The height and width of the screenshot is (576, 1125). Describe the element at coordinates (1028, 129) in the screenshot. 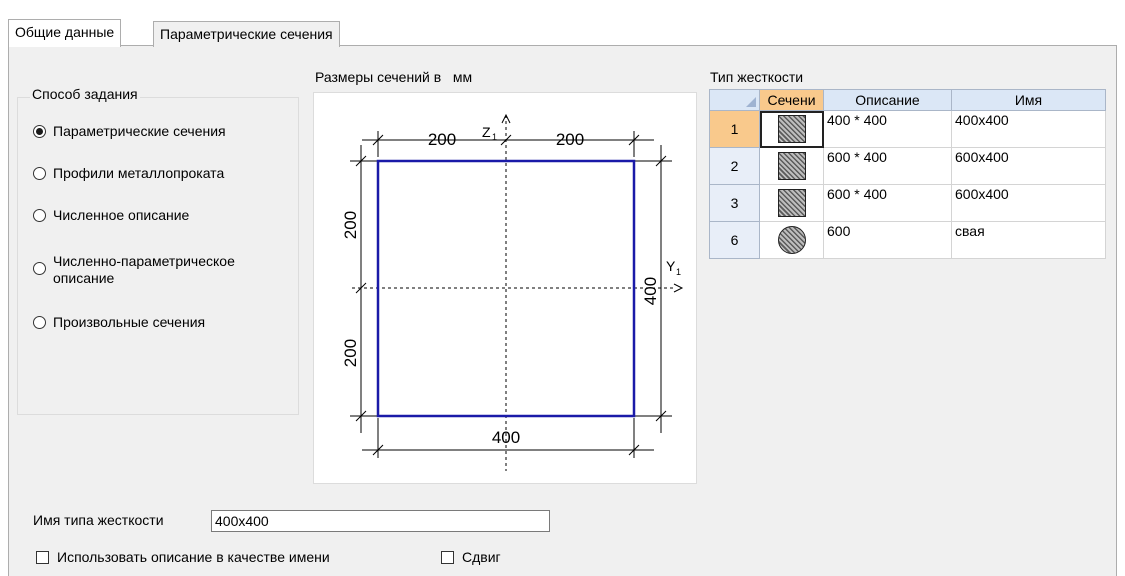

I see `name-cell: 400x400` at that location.